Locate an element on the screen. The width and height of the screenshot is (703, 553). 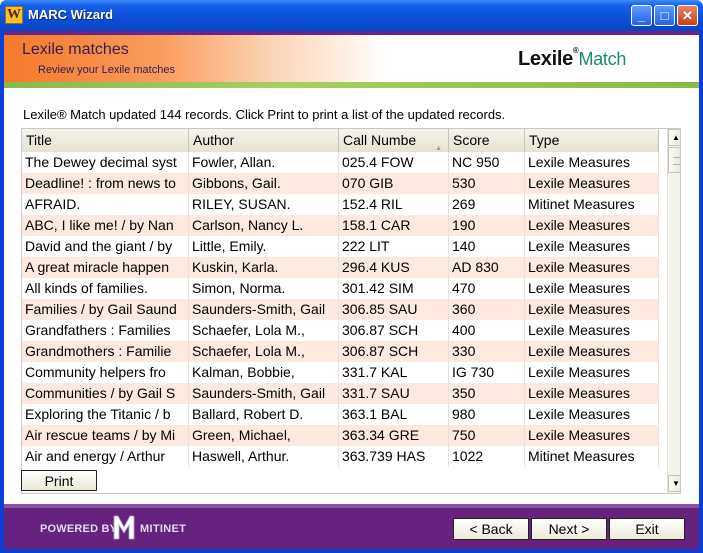
app-icon: W is located at coordinates (14, 15).